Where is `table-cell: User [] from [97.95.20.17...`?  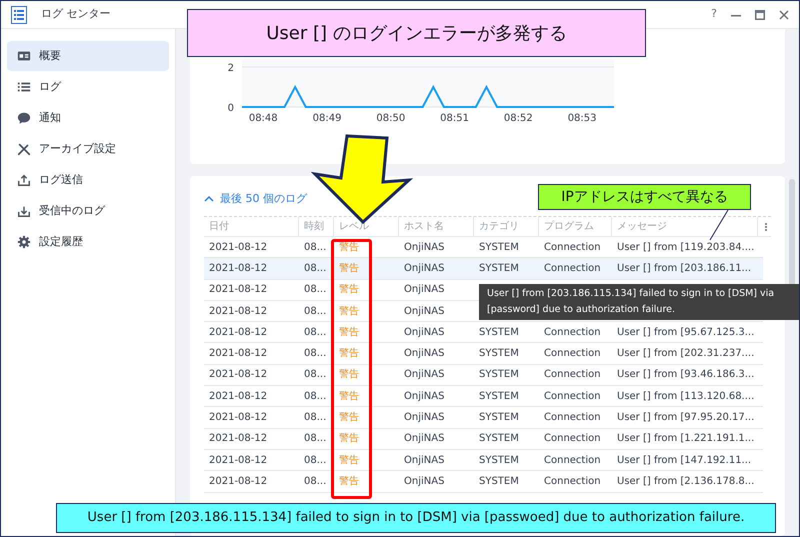
table-cell: User [] from [97.95.20.17... is located at coordinates (685, 418).